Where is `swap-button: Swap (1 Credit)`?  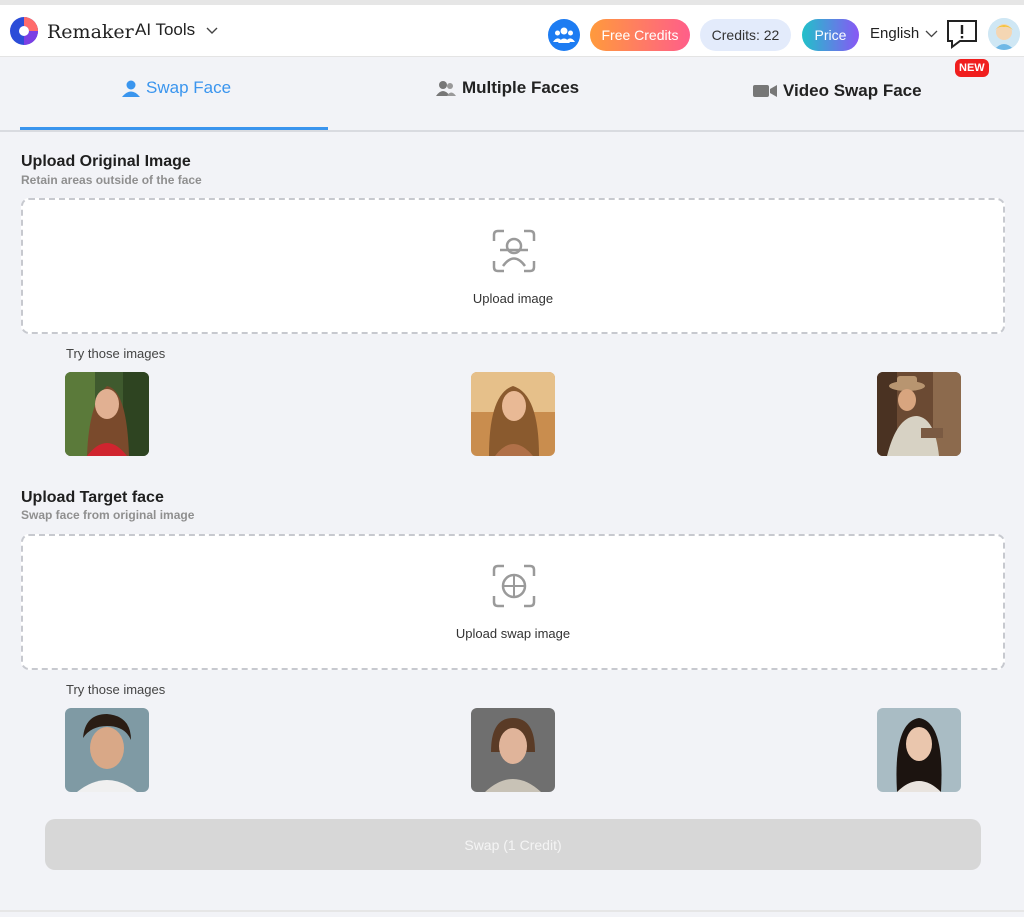 swap-button: Swap (1 Credit) is located at coordinates (513, 844).